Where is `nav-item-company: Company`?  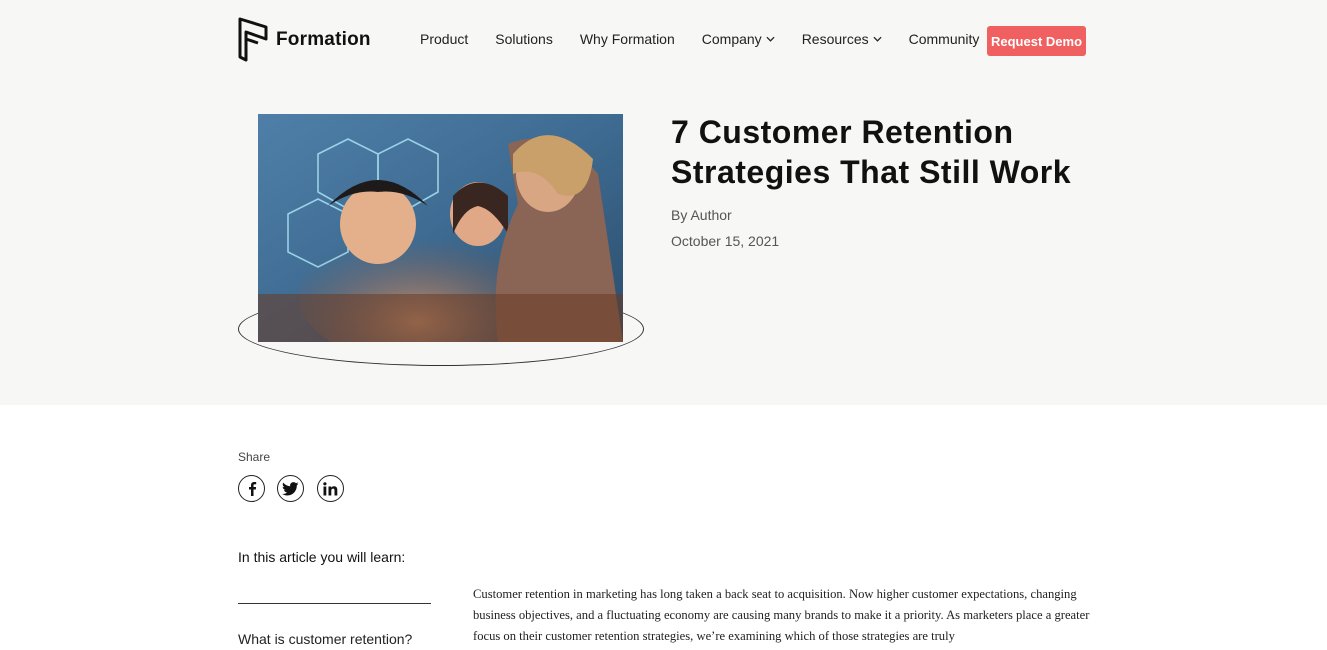 nav-item-company: Company is located at coordinates (738, 39).